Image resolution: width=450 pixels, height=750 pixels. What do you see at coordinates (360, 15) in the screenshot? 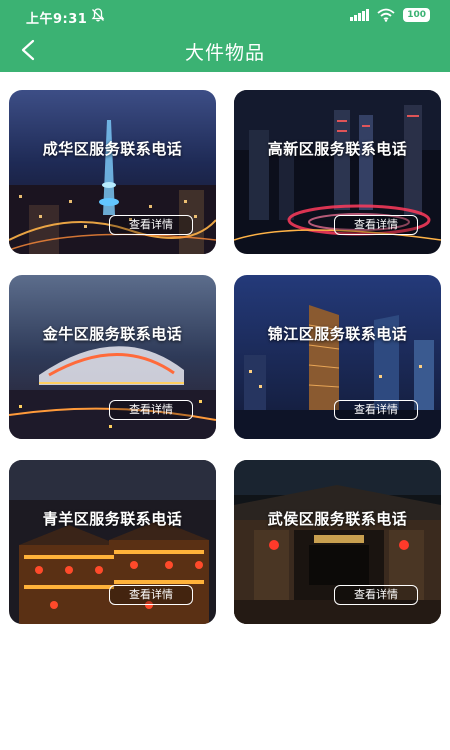
I see `signal-icon` at bounding box center [360, 15].